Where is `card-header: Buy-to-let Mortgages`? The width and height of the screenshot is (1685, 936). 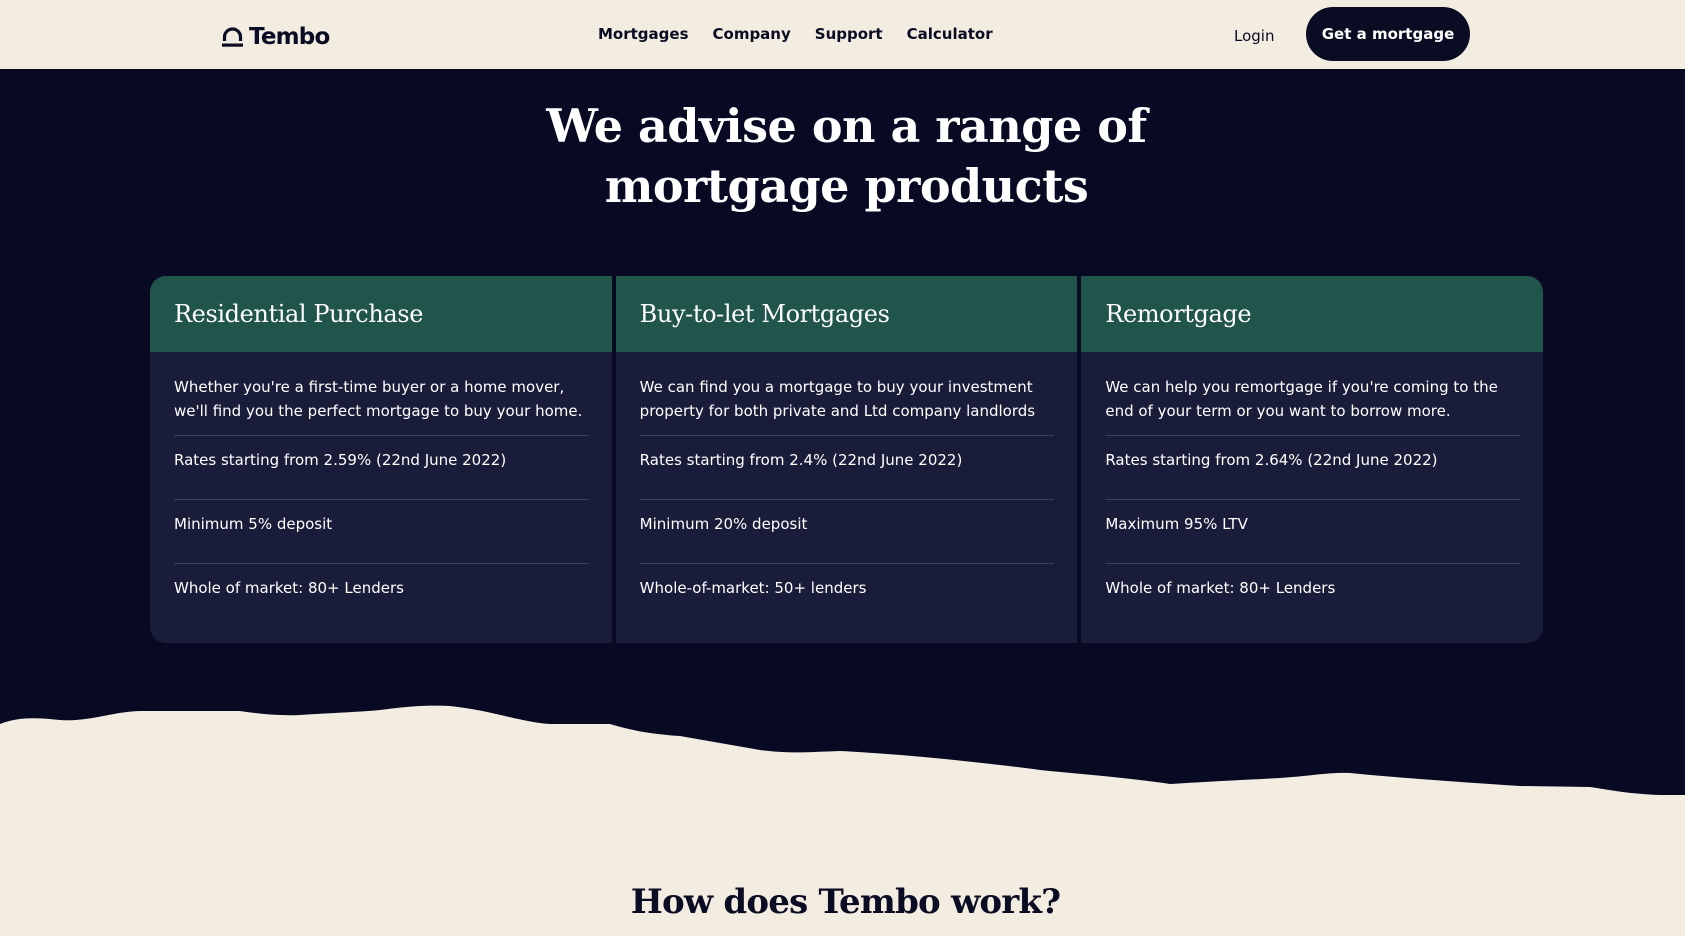
card-header: Buy-to-let Mortgages is located at coordinates (846, 314).